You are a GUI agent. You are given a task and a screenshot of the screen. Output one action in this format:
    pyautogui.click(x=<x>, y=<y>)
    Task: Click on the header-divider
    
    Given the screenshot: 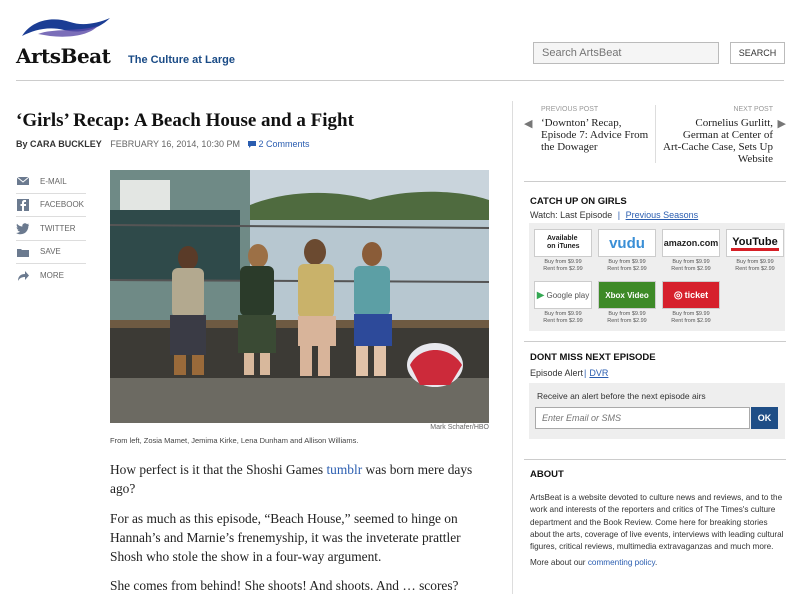 What is the action you would take?
    pyautogui.click(x=400, y=80)
    